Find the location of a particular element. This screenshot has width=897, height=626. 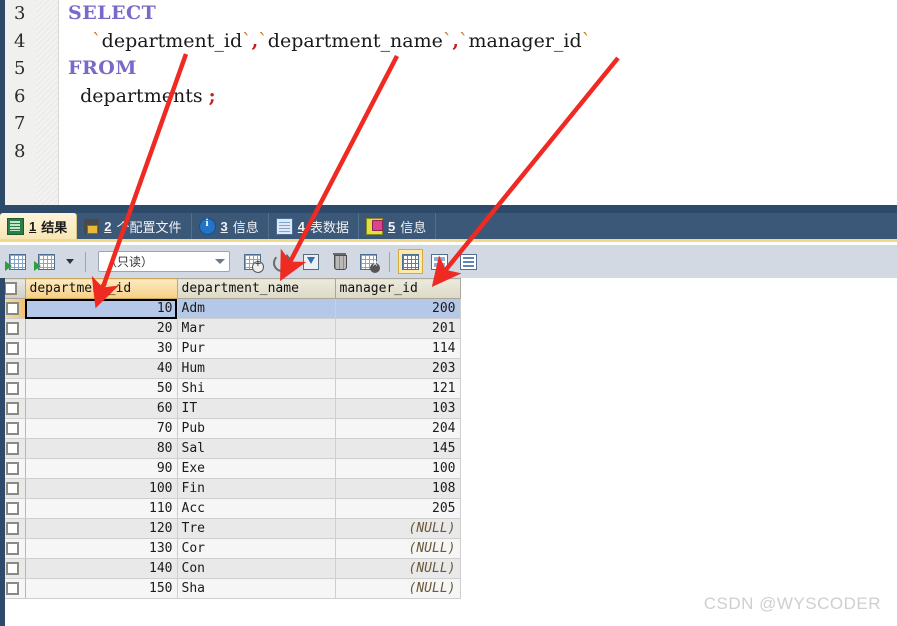

cell-manager-id: 103 is located at coordinates (398, 408).